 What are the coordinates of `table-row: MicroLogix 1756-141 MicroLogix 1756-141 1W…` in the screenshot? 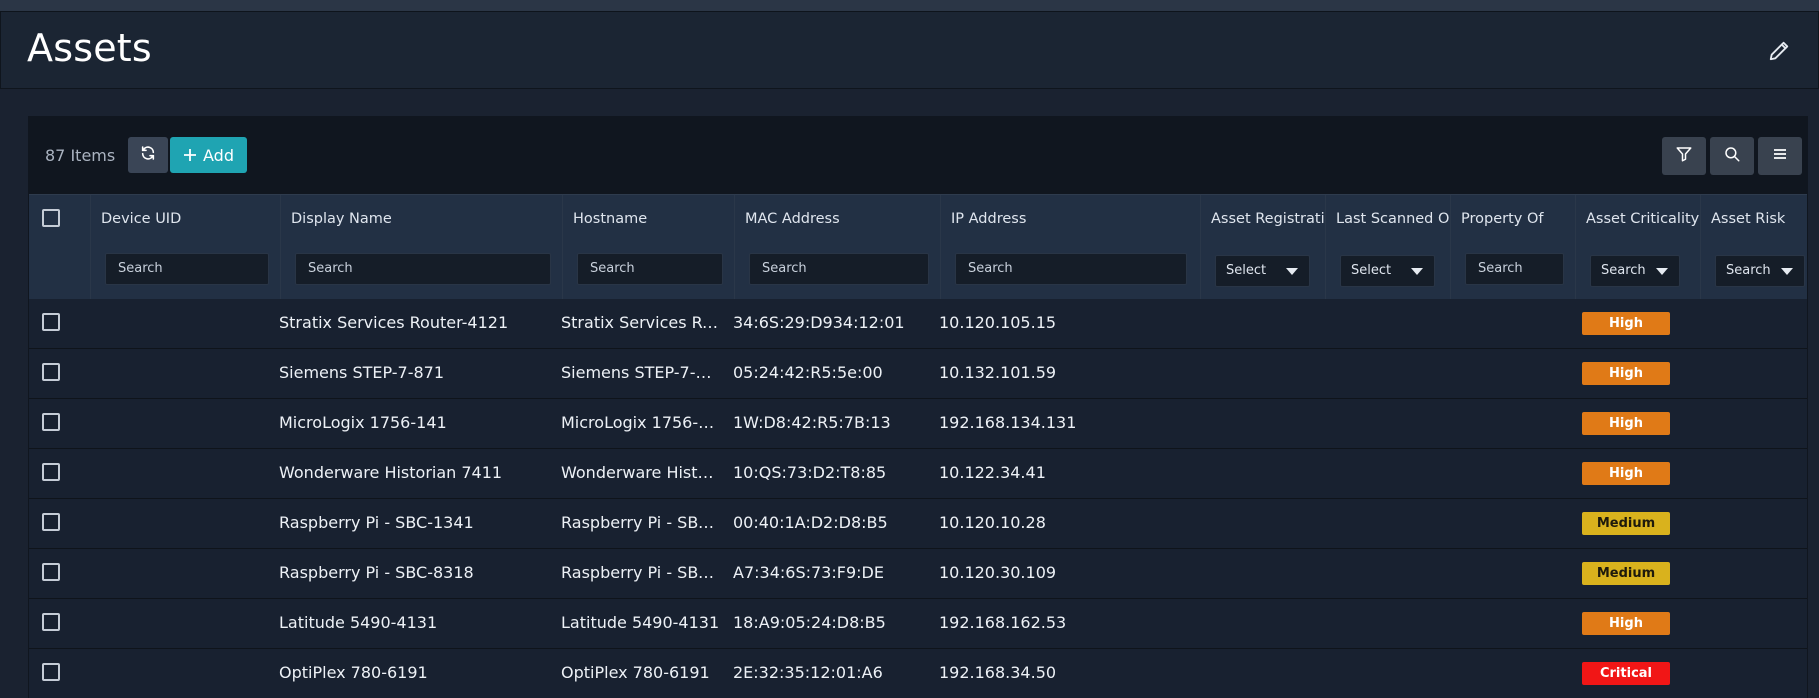 It's located at (918, 424).